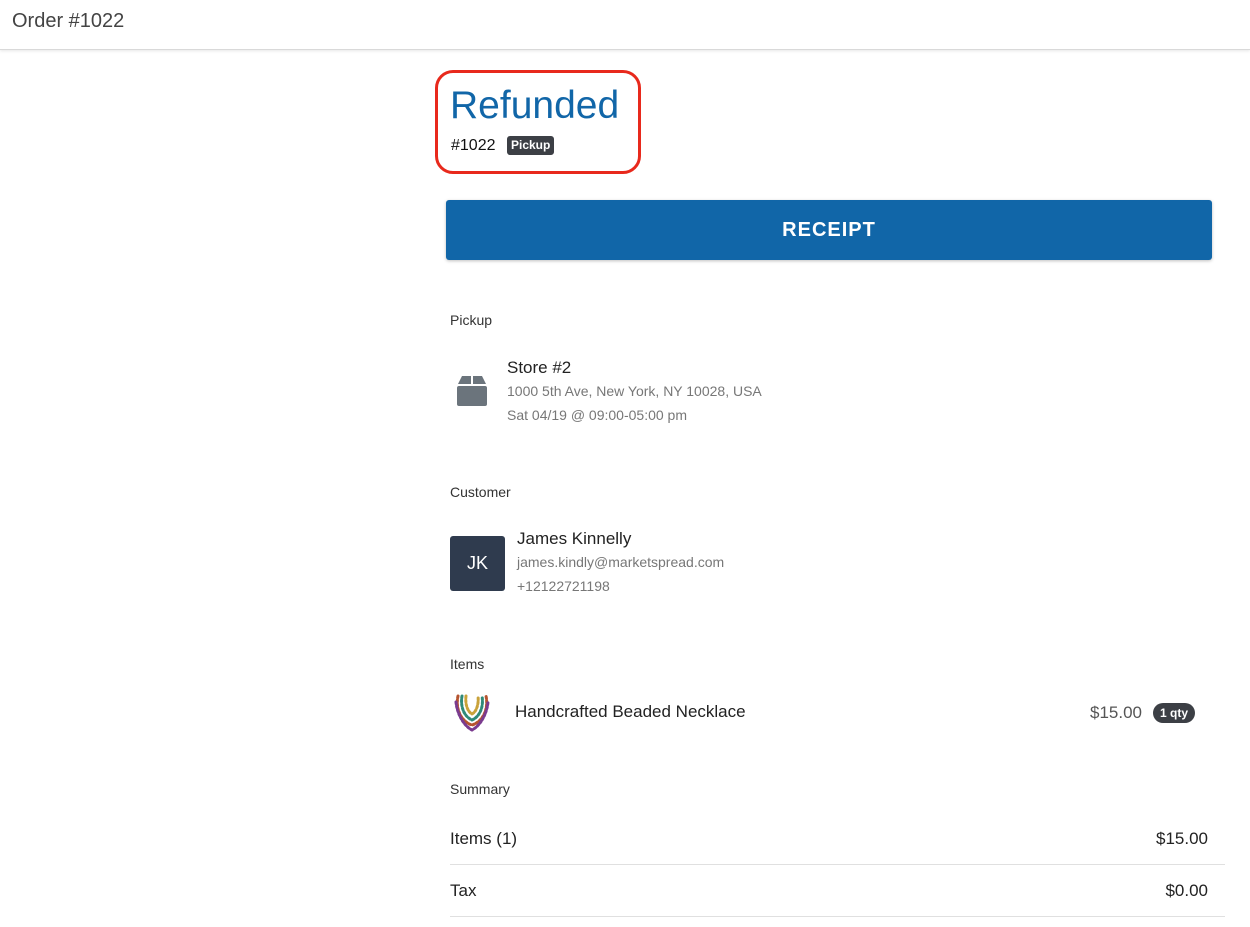 The height and width of the screenshot is (927, 1250). I want to click on item-price: $15.00, so click(1116, 712).